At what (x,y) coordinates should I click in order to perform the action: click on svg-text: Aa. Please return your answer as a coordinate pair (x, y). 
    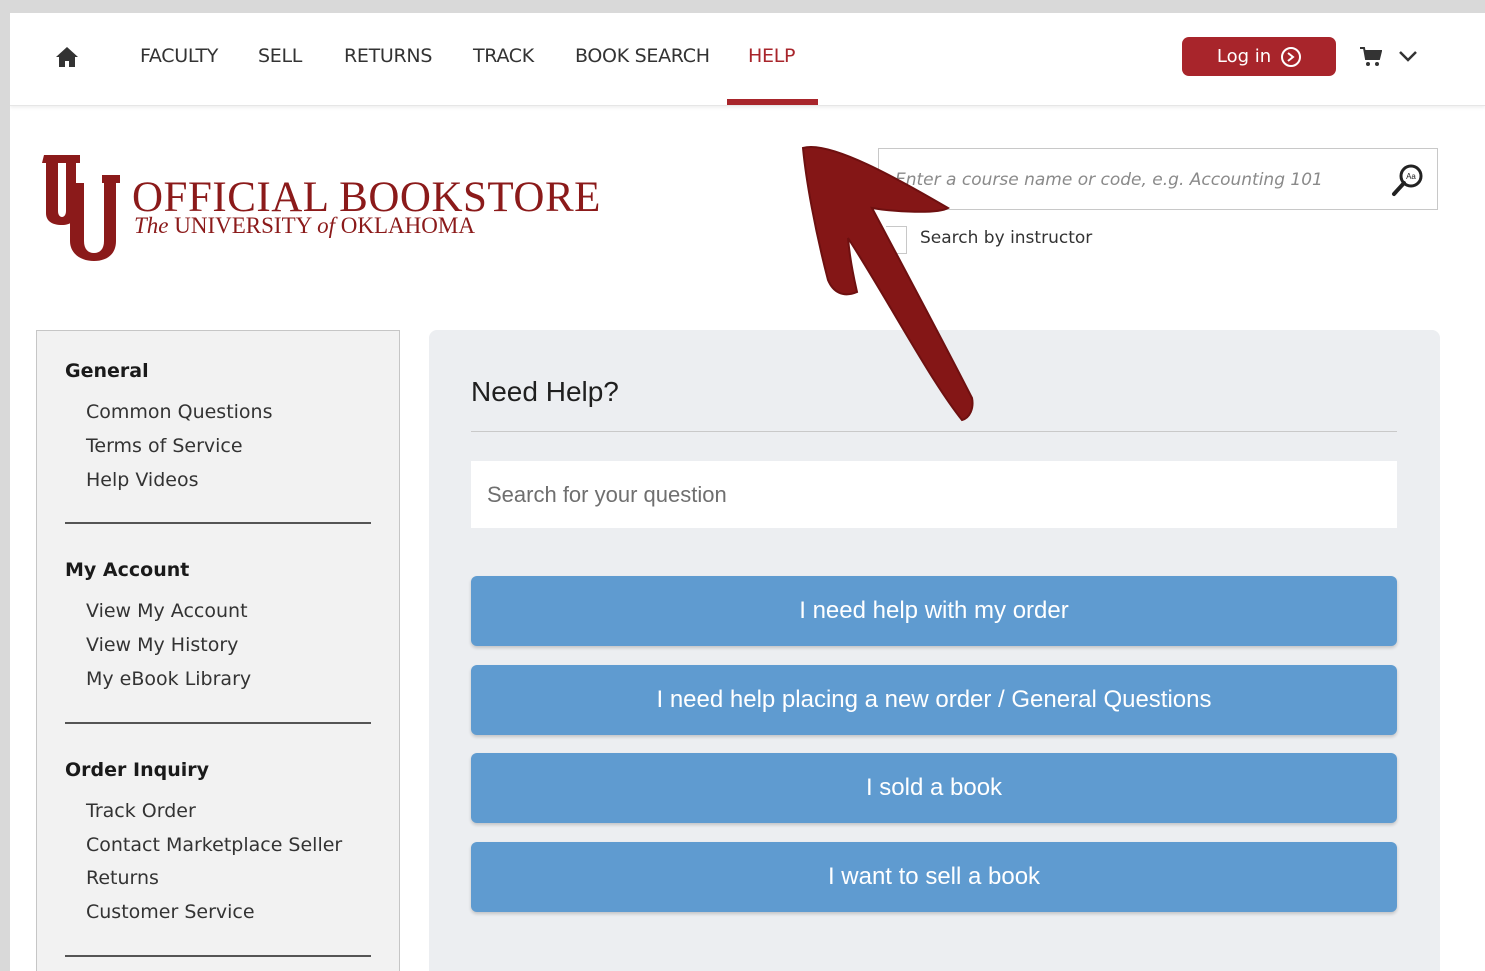
    Looking at the image, I should click on (1411, 176).